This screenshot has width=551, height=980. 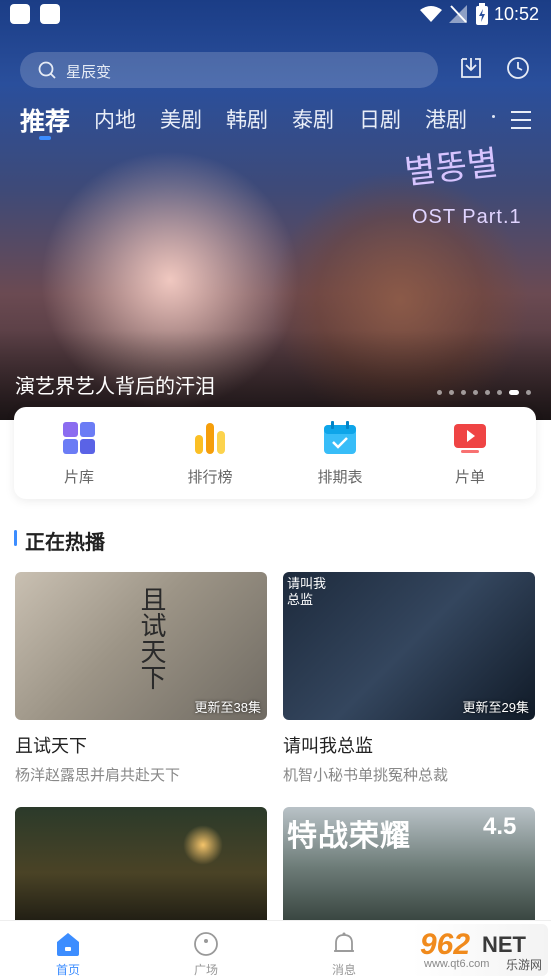 What do you see at coordinates (229, 70) in the screenshot?
I see `search-bar: 星辰变` at bounding box center [229, 70].